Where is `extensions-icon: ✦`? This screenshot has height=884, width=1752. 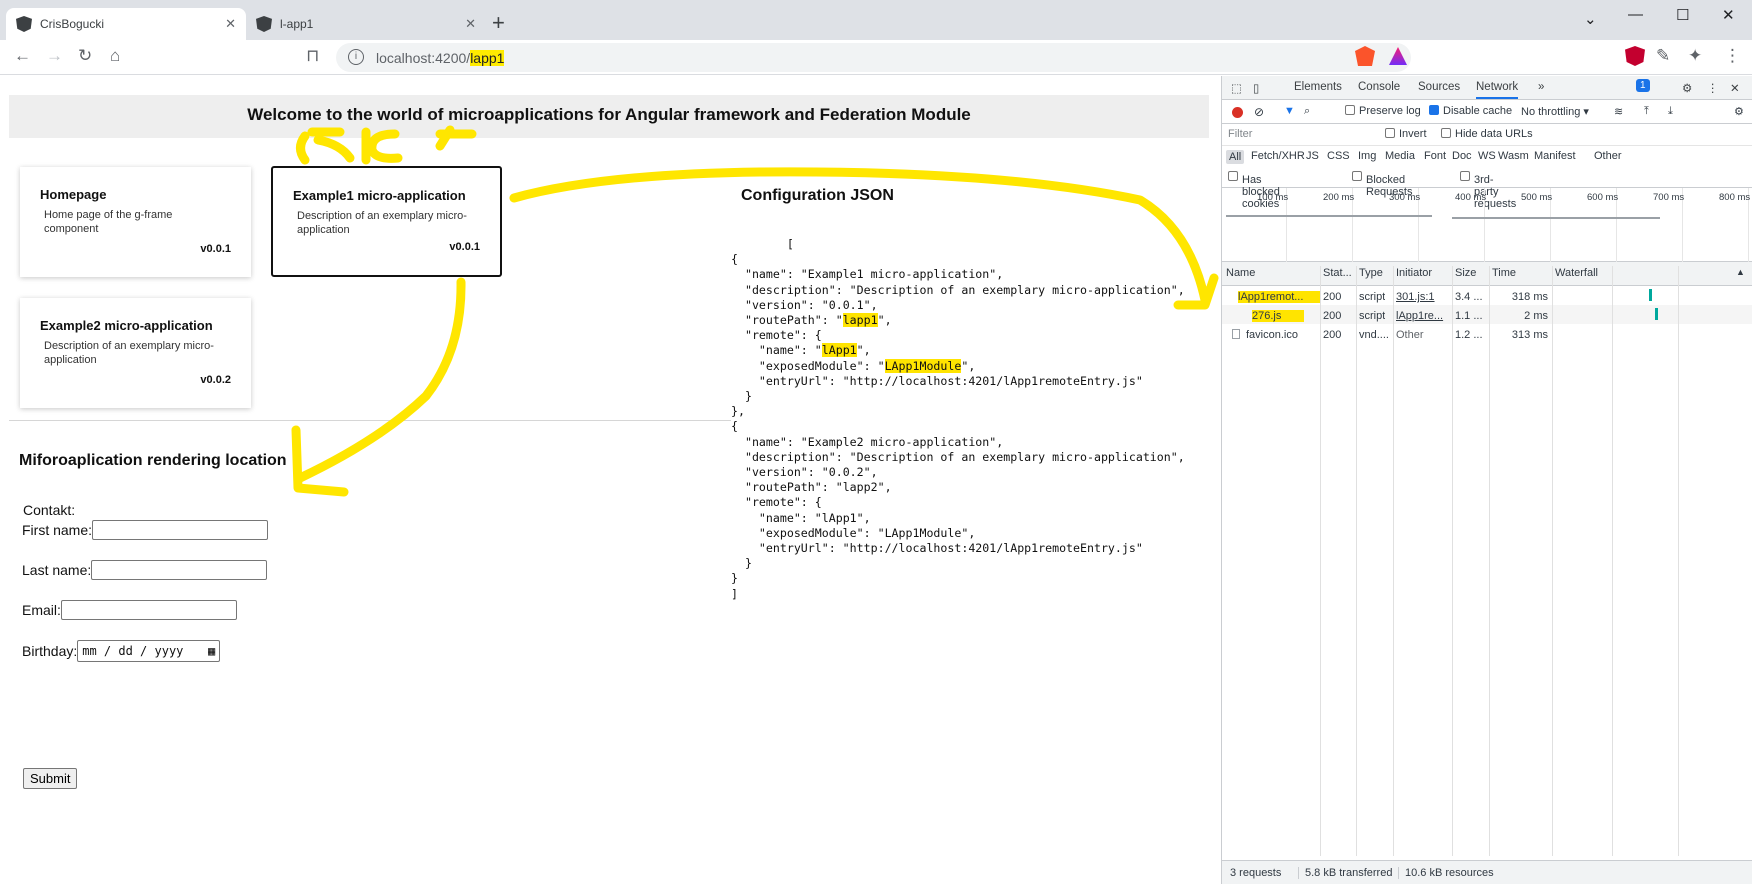 extensions-icon: ✦ is located at coordinates (1695, 56).